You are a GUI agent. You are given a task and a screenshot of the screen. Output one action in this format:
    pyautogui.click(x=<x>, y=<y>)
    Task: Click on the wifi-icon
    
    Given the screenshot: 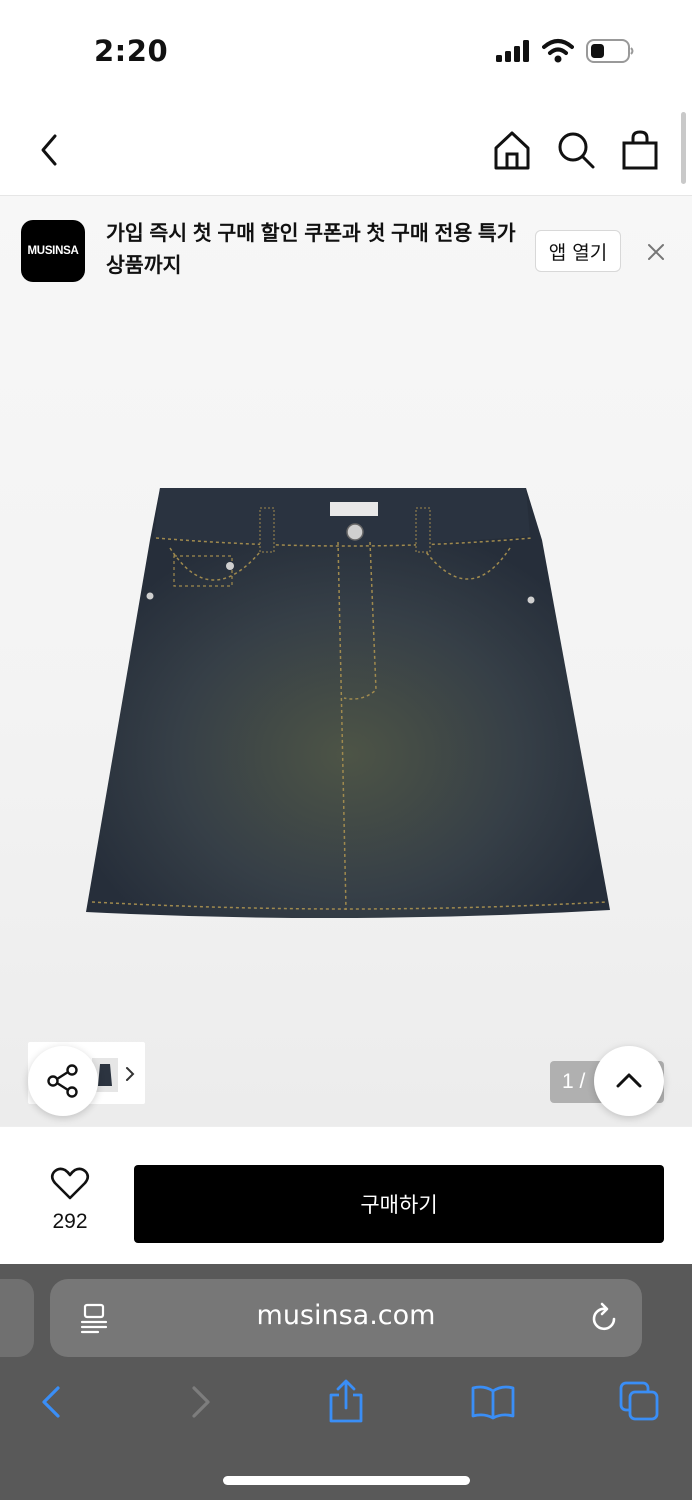 What is the action you would take?
    pyautogui.click(x=558, y=51)
    